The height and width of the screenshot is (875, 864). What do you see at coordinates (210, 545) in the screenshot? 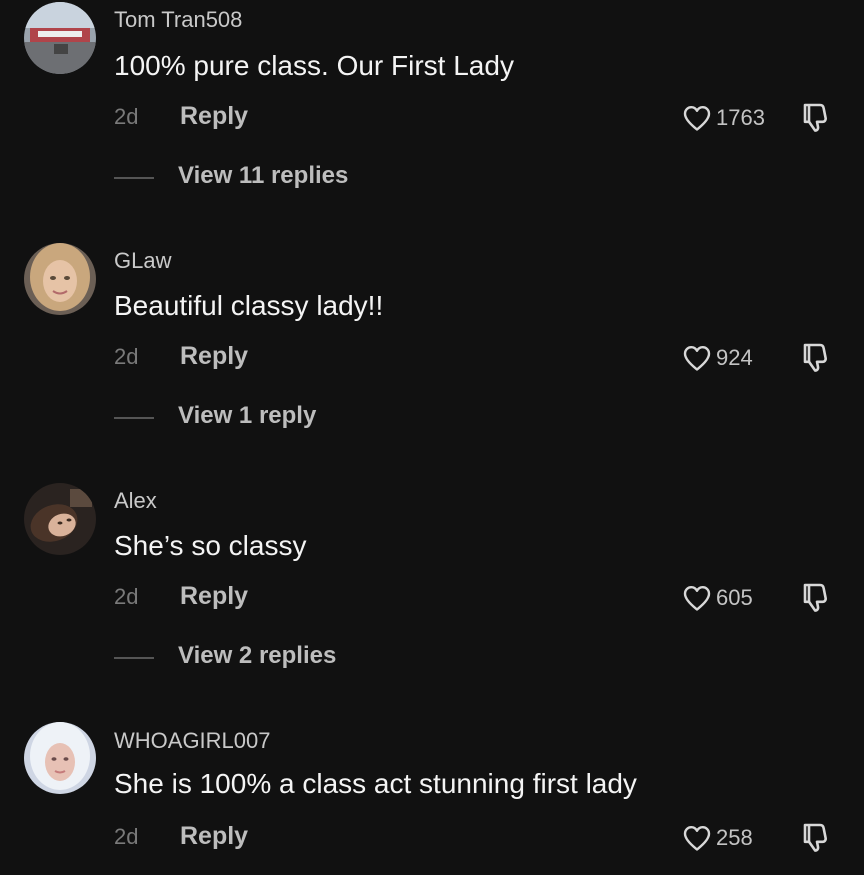
I see `comment-text: She’s so classy` at bounding box center [210, 545].